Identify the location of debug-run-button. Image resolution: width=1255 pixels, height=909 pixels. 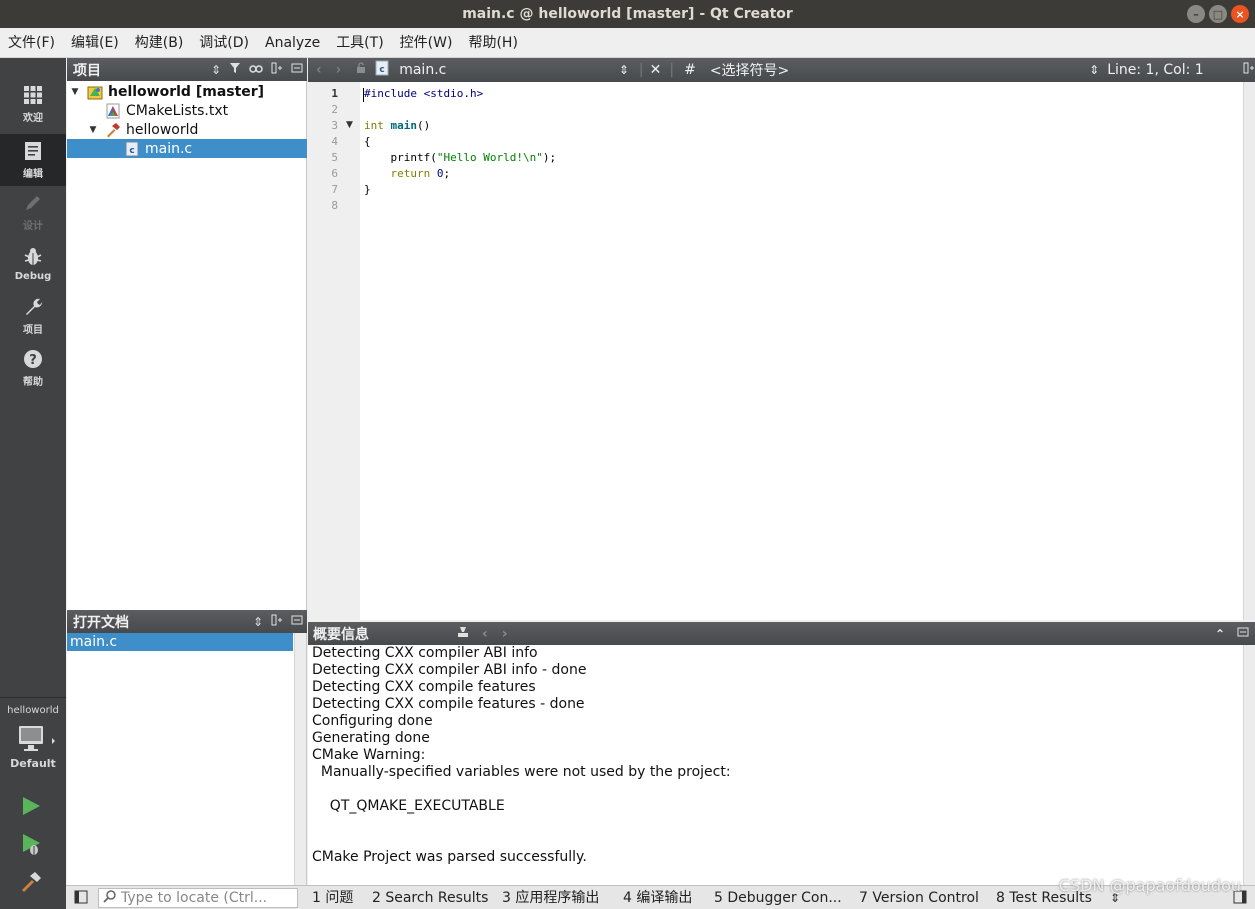
(31, 844).